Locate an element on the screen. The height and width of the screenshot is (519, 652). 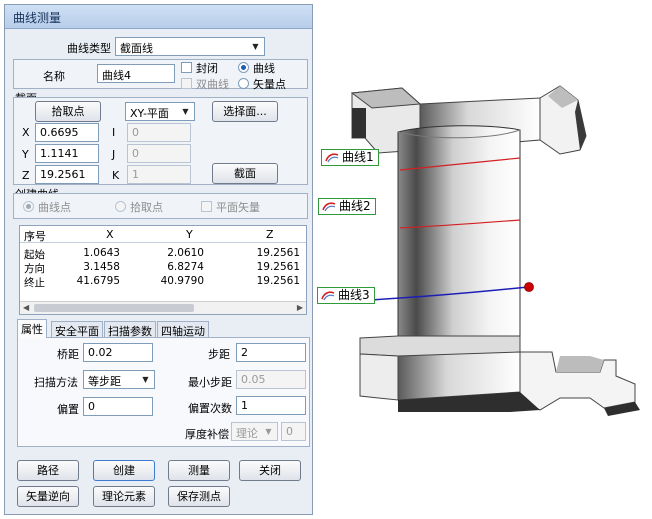
curve-radio-label: 曲线 is located at coordinates (264, 68).